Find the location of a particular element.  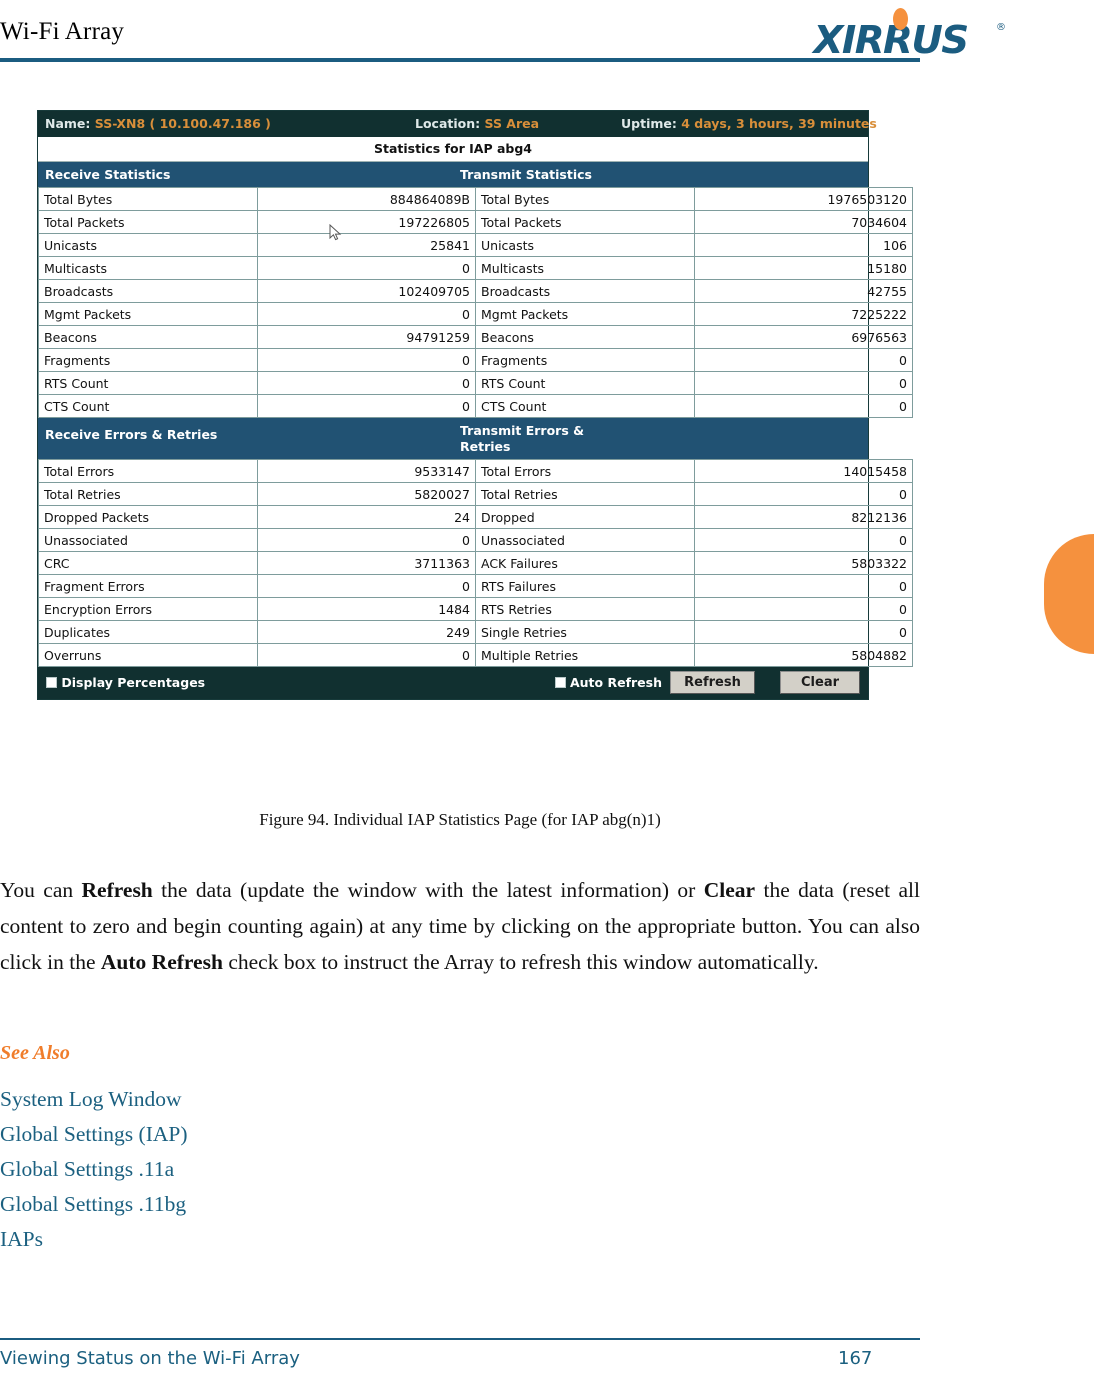

receive-stat-label: Total Packets is located at coordinates (148, 222).